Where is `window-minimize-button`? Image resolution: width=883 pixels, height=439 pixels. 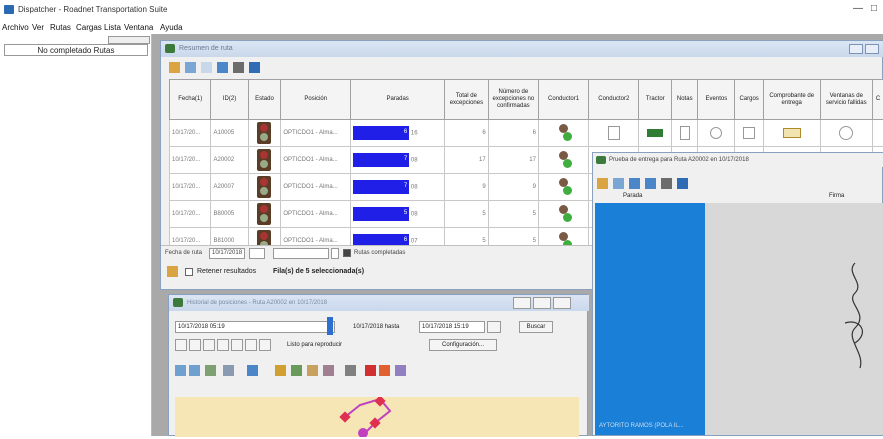
window-minimize-button is located at coordinates (856, 49).